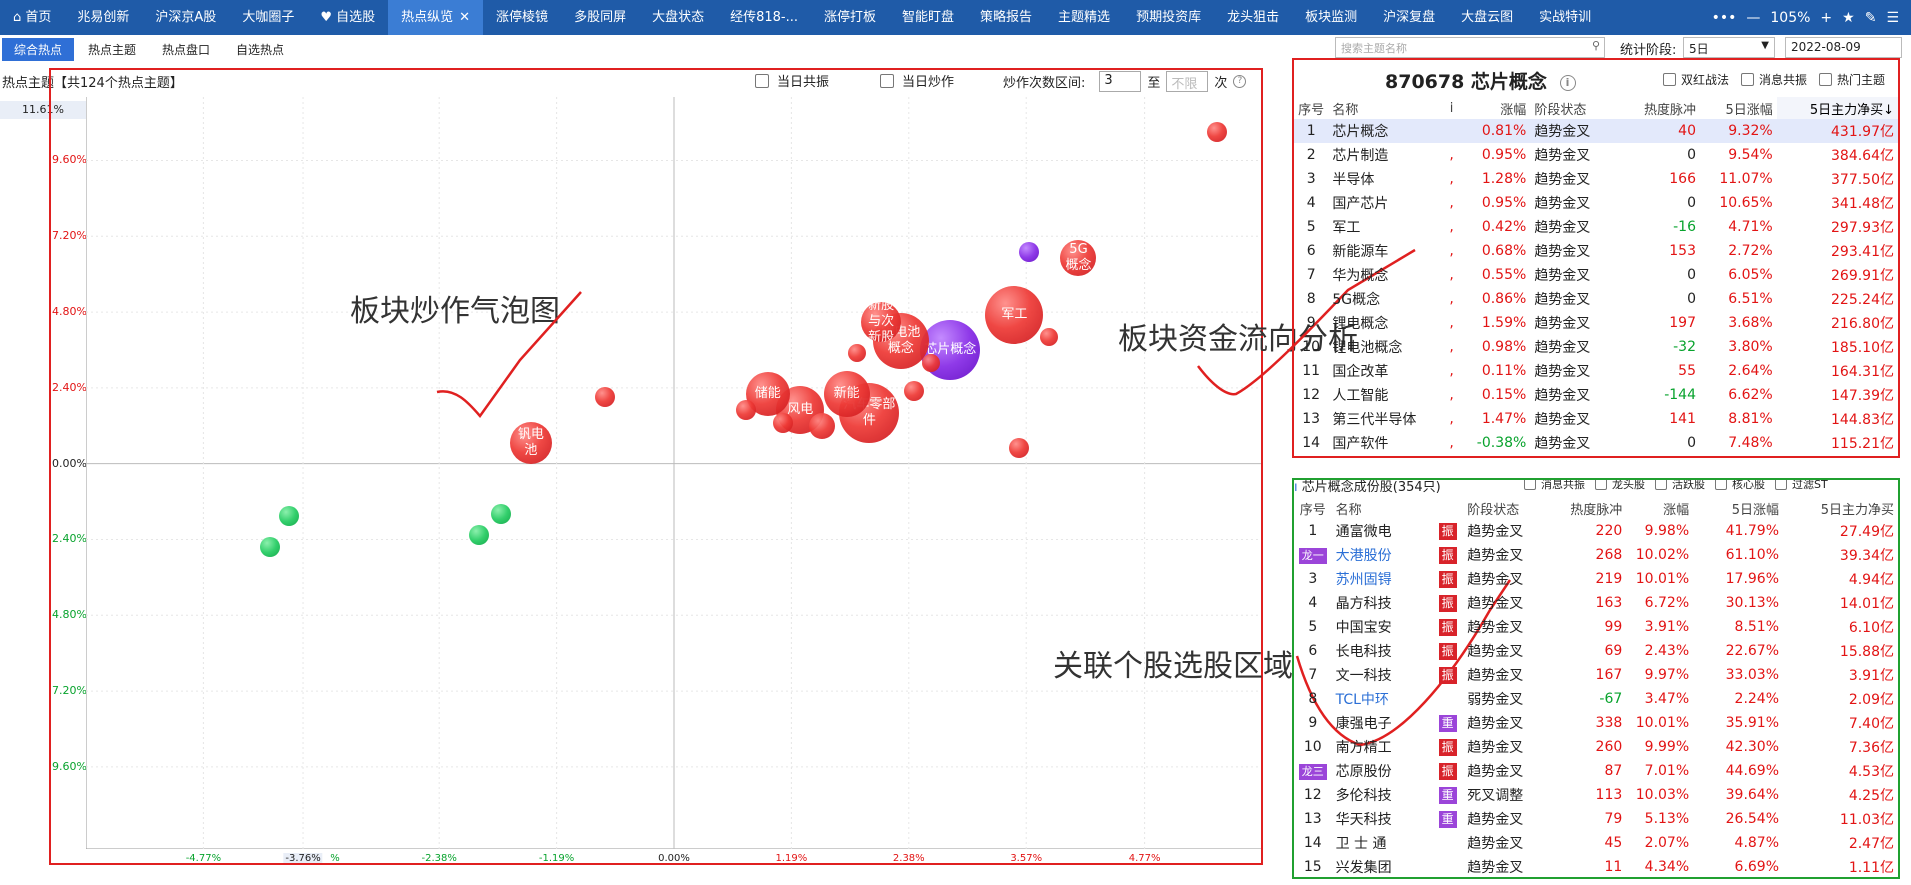 The image size is (1911, 885). What do you see at coordinates (1729, 47) in the screenshot?
I see `stage-select: 5日 ▼` at bounding box center [1729, 47].